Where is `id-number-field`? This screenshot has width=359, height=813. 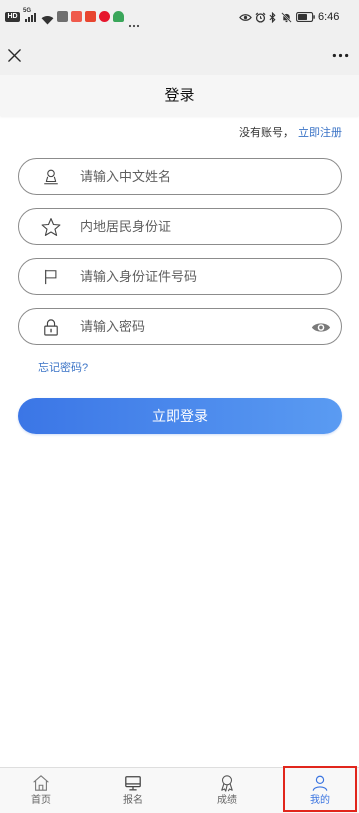 id-number-field is located at coordinates (180, 276).